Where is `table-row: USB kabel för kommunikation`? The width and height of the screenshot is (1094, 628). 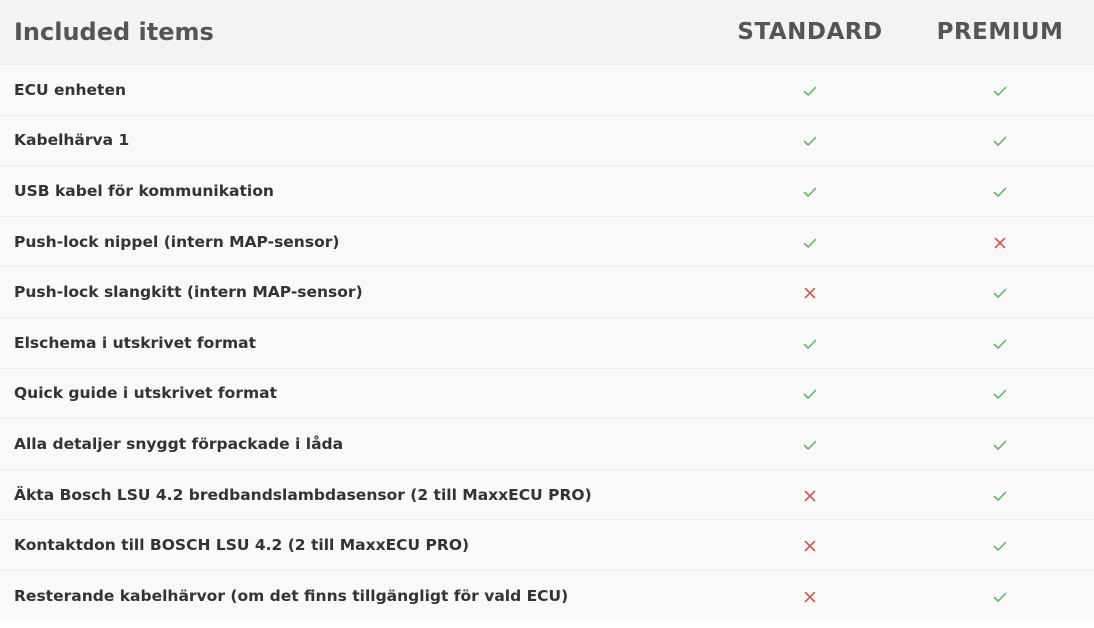 table-row: USB kabel för kommunikation is located at coordinates (547, 190).